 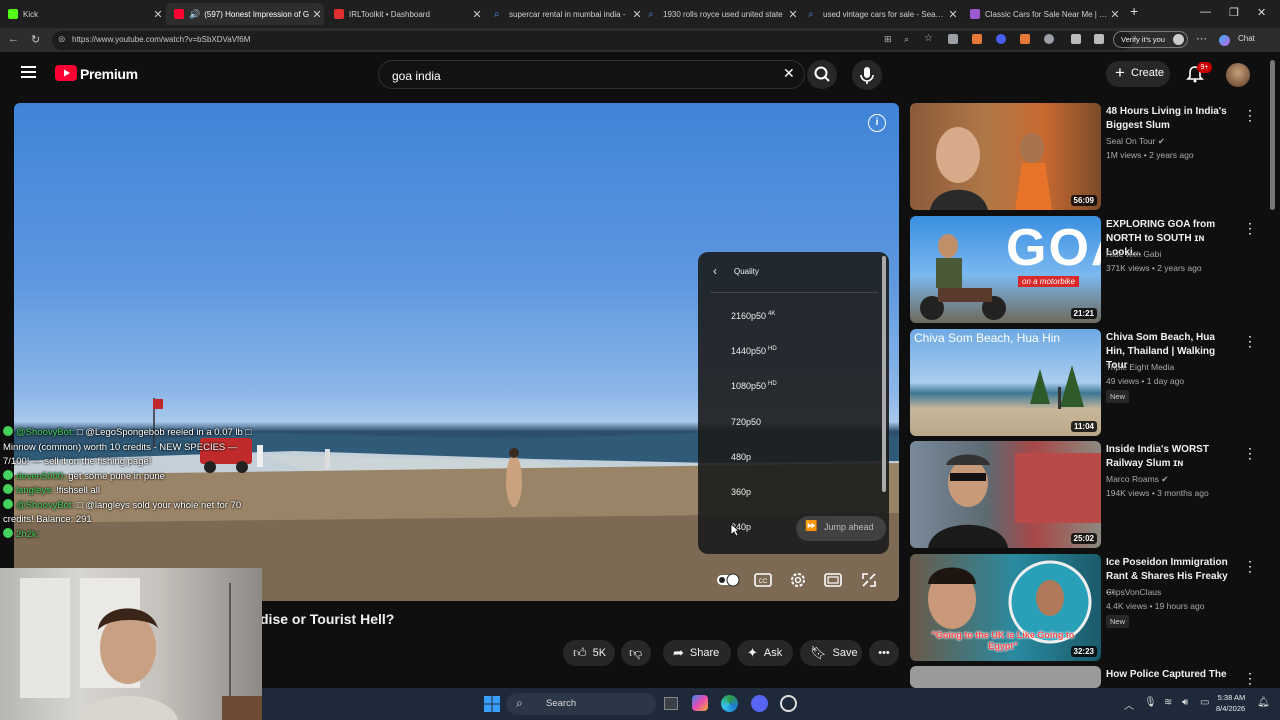 What do you see at coordinates (697, 653) in the screenshot?
I see `share-button: ➦ Share` at bounding box center [697, 653].